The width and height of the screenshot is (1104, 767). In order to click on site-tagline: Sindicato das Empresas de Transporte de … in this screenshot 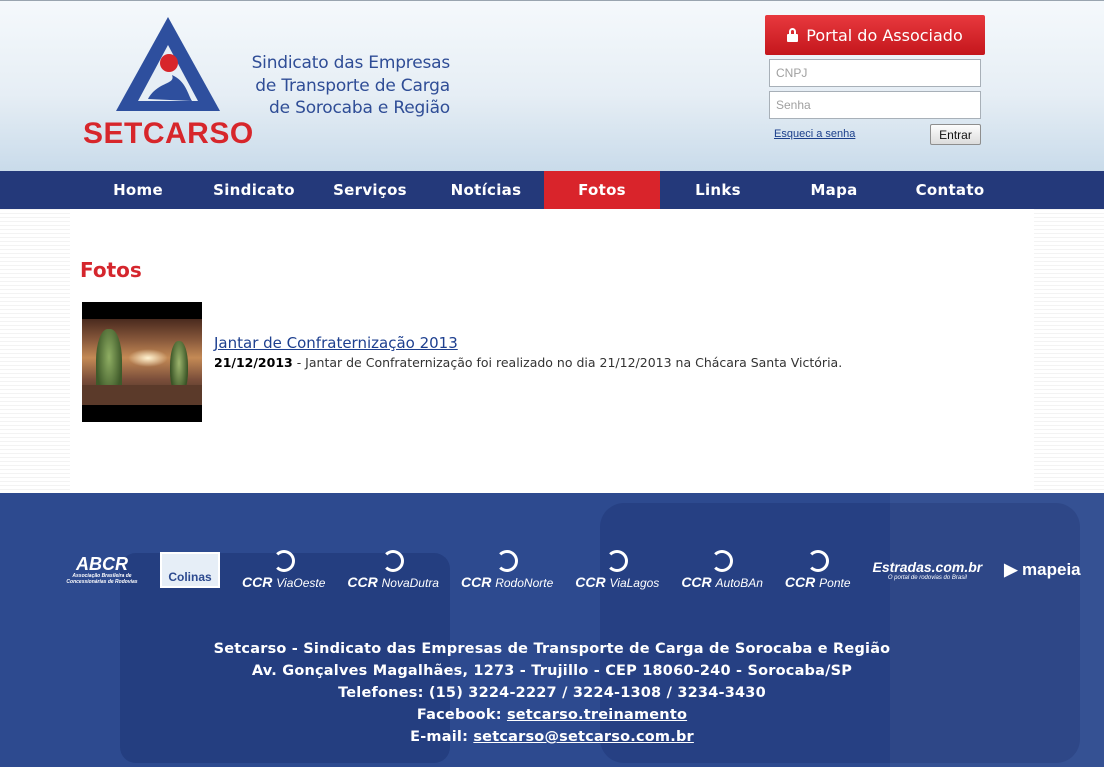, I will do `click(345, 86)`.